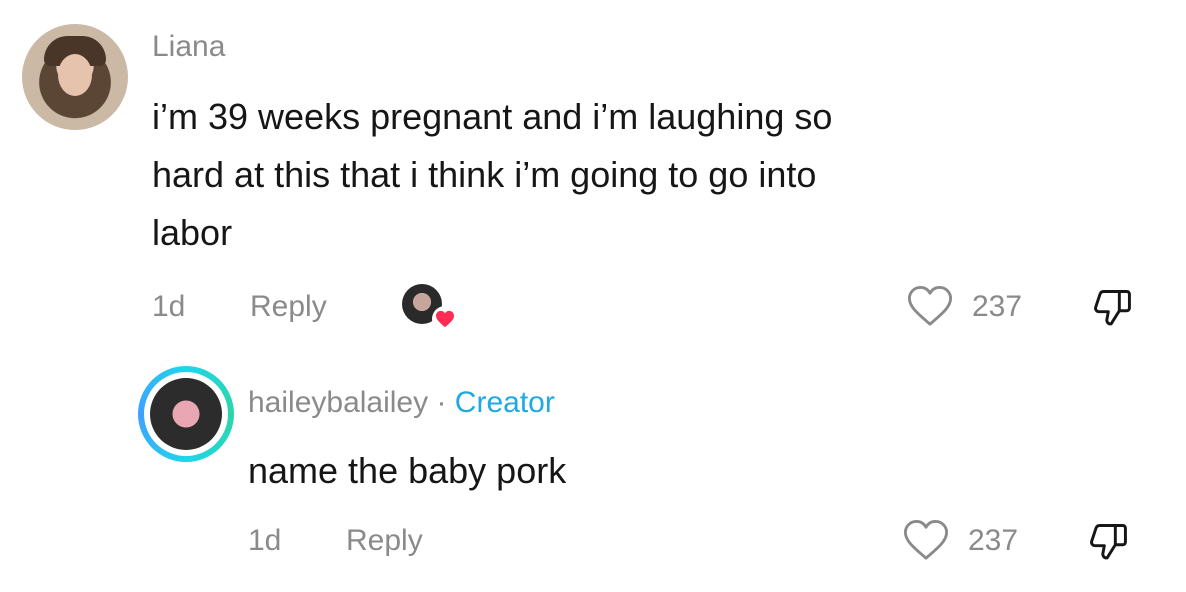 This screenshot has height=592, width=1186. Describe the element at coordinates (75, 77) in the screenshot. I see `commenter-avatar` at that location.